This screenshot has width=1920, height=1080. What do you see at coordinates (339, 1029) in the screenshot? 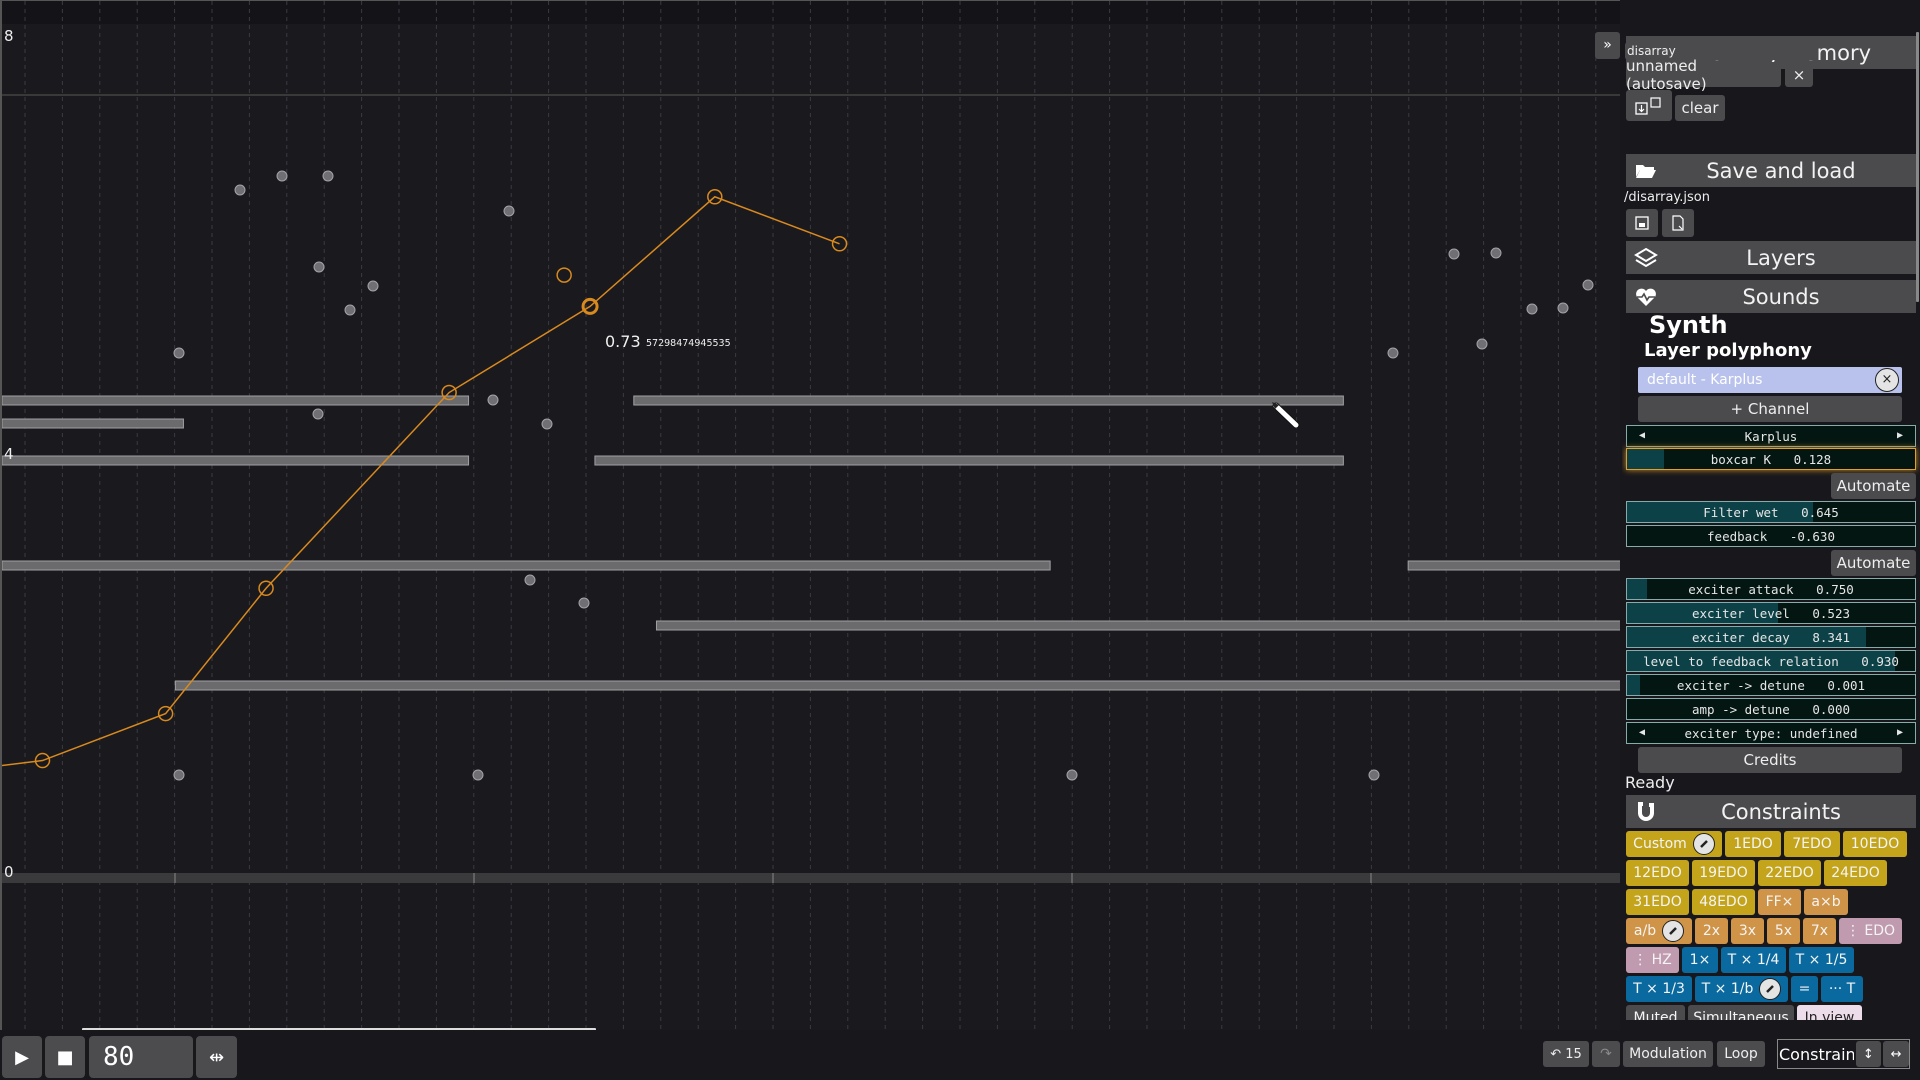
I see `horizontal-scrollbar` at bounding box center [339, 1029].